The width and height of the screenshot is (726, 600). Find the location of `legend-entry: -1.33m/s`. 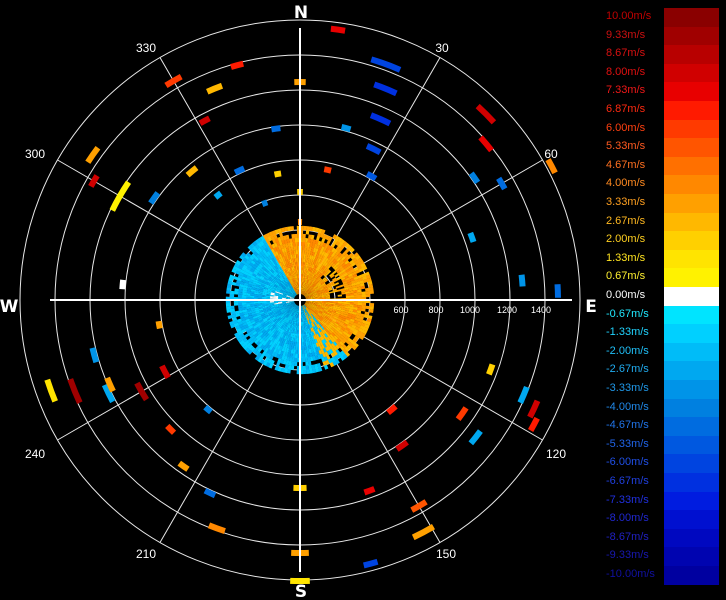

legend-entry: -1.33m/s is located at coordinates (663, 333).